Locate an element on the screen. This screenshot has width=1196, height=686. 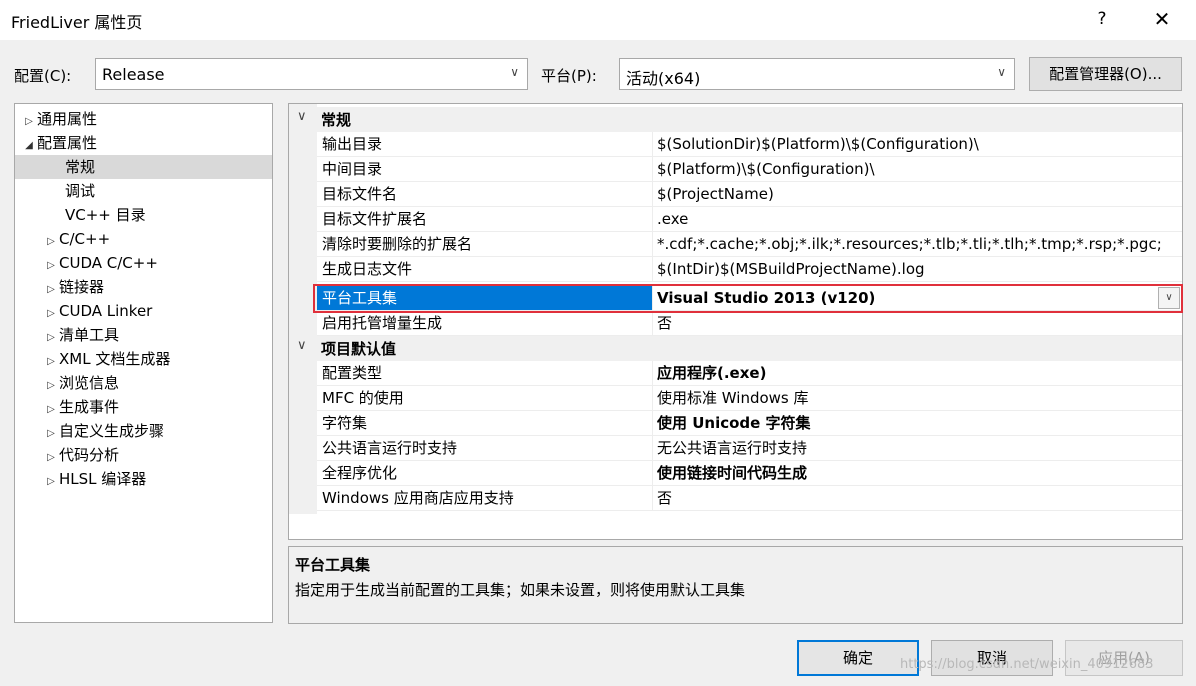
description-text: 指定用于生成当前配置的工具集；如果未设置，则将使用默认工具集 is located at coordinates (520, 590).